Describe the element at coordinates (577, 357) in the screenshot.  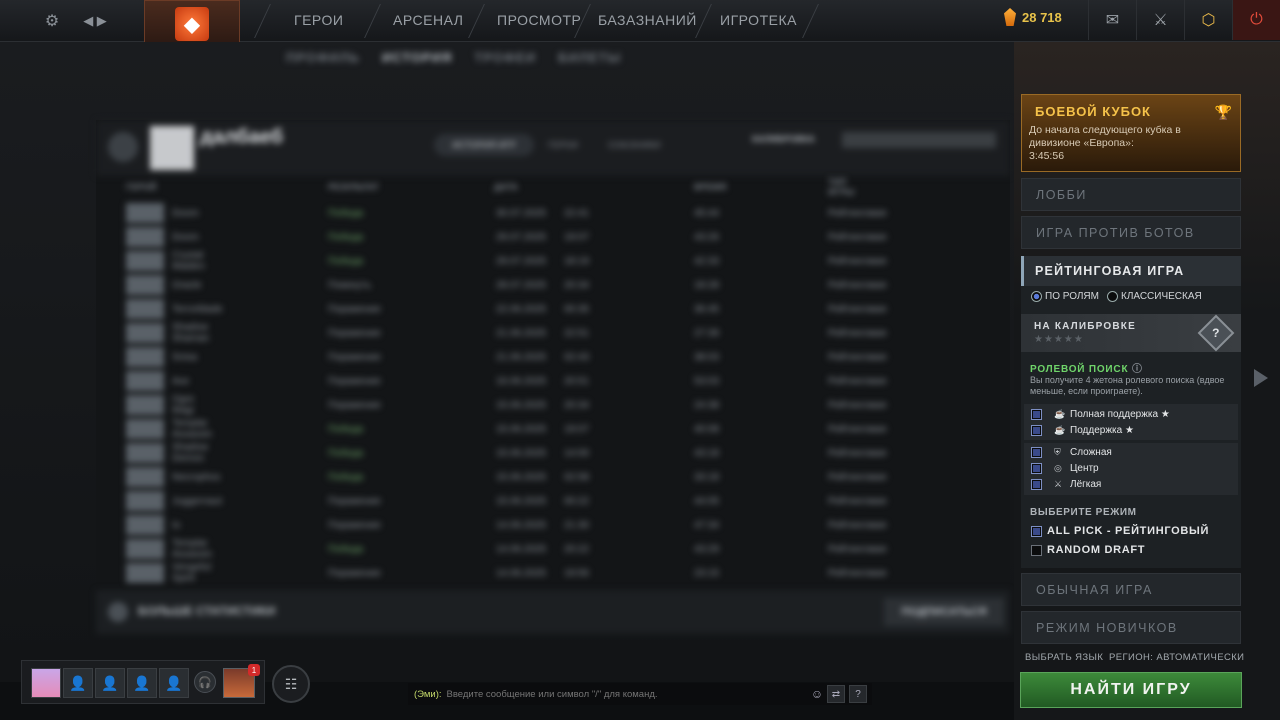
I see `cell-time: 02:43` at that location.